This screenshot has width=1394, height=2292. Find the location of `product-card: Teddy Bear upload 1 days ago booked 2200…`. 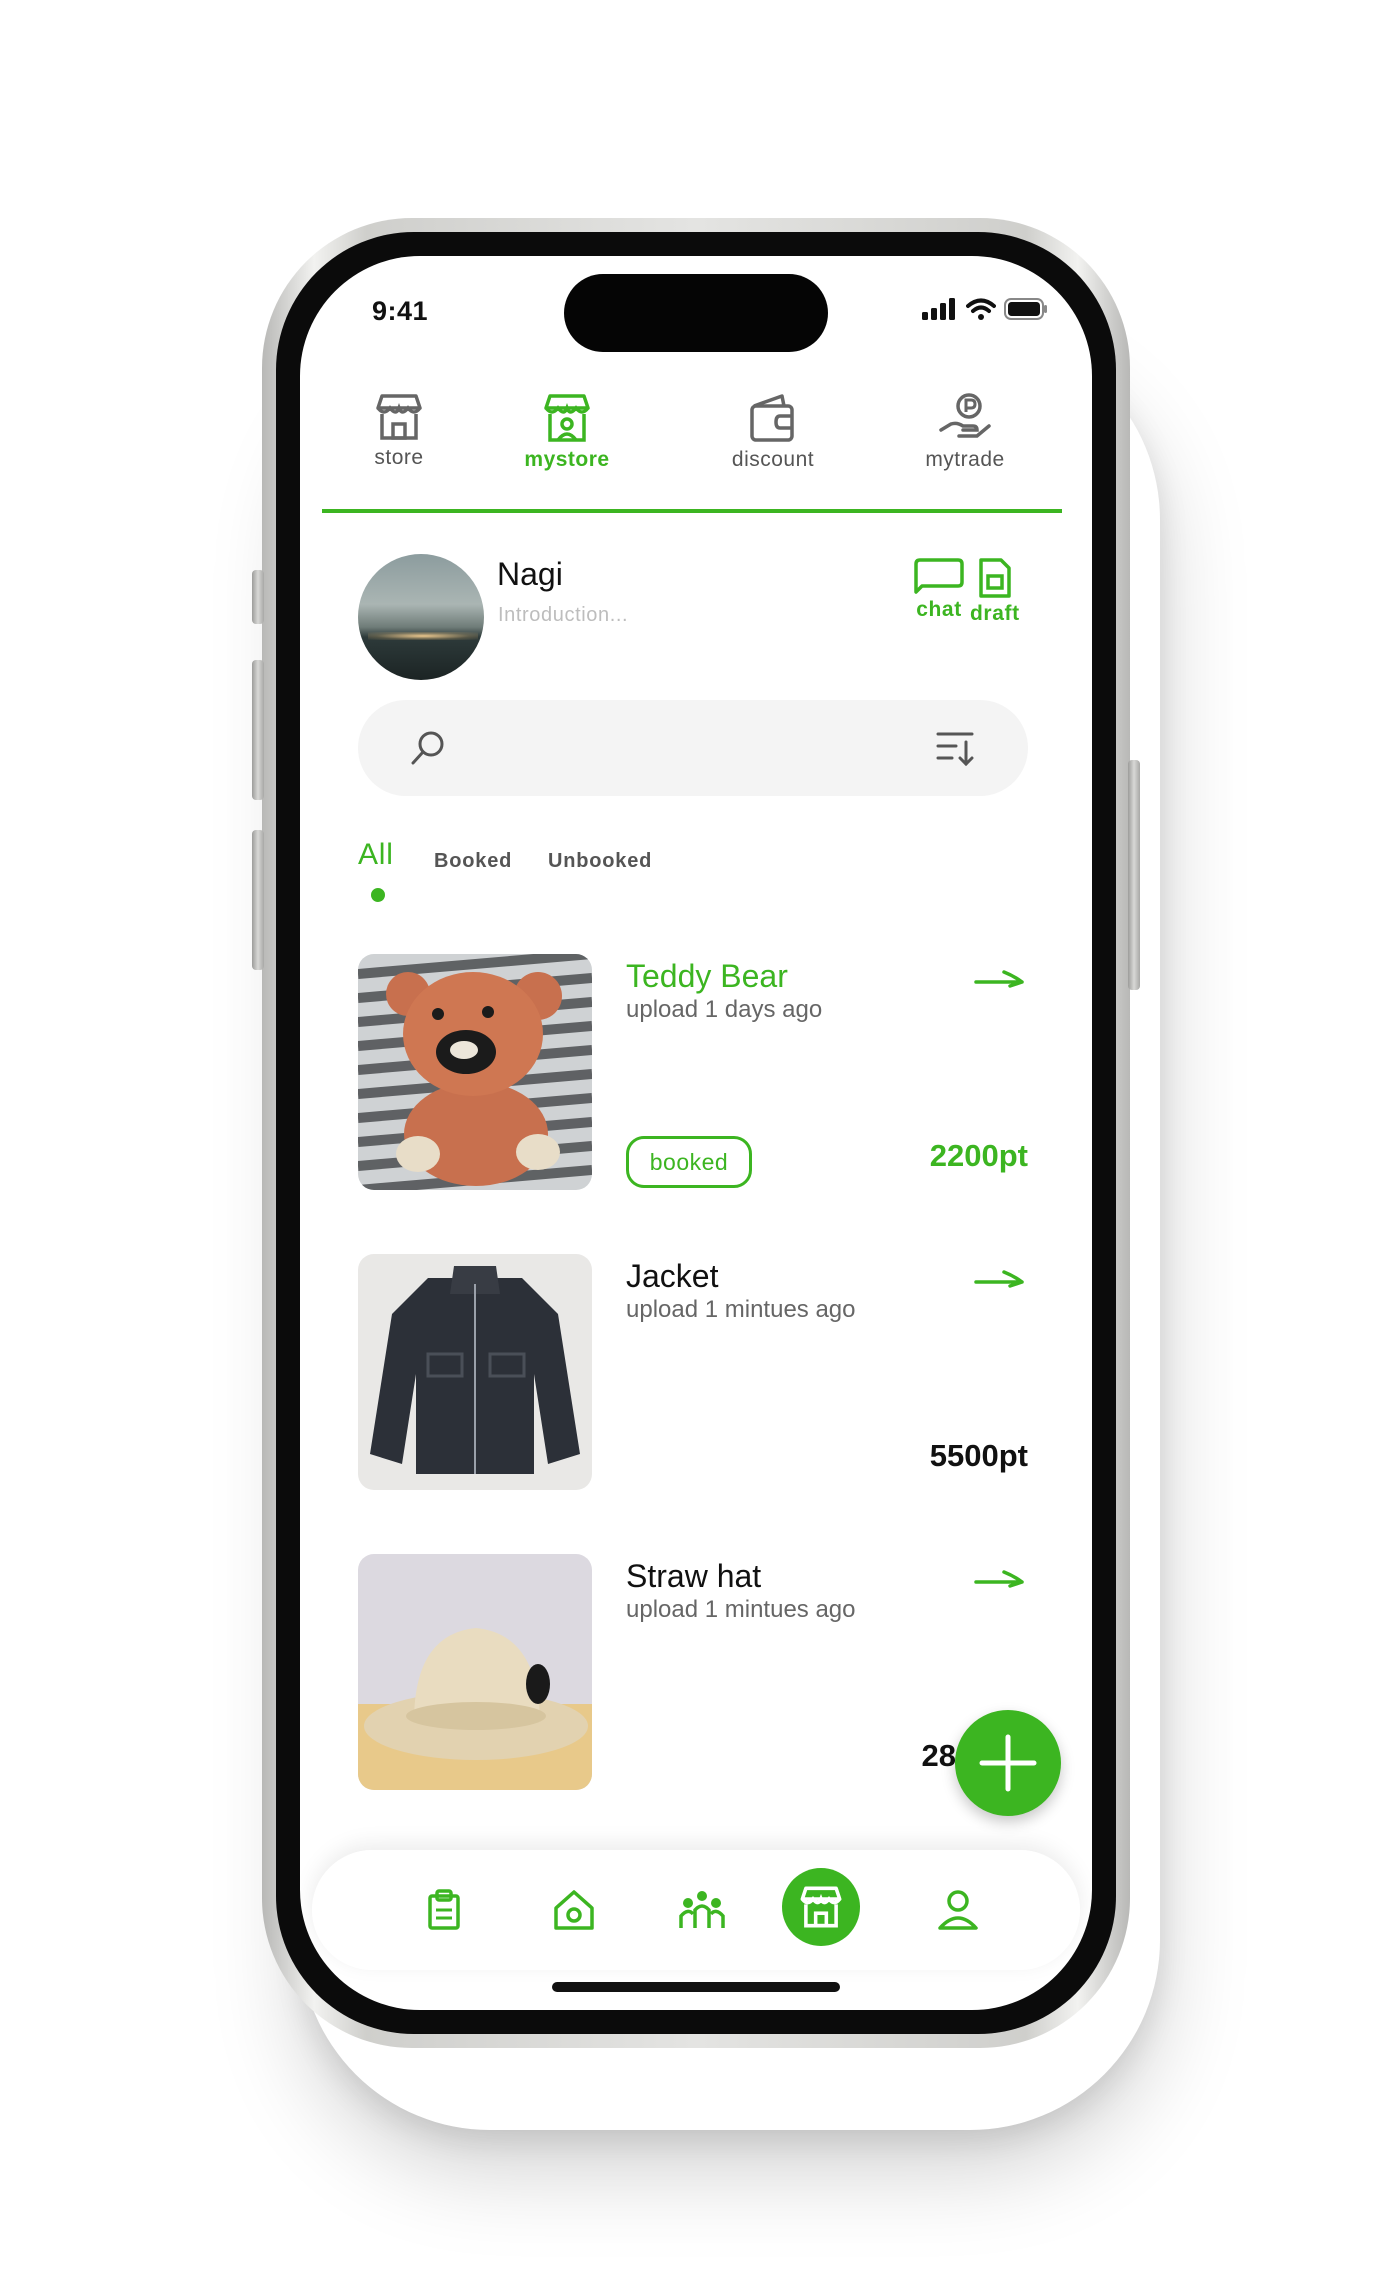

product-card: Teddy Bear upload 1 days ago booked 2200… is located at coordinates (693, 1072).